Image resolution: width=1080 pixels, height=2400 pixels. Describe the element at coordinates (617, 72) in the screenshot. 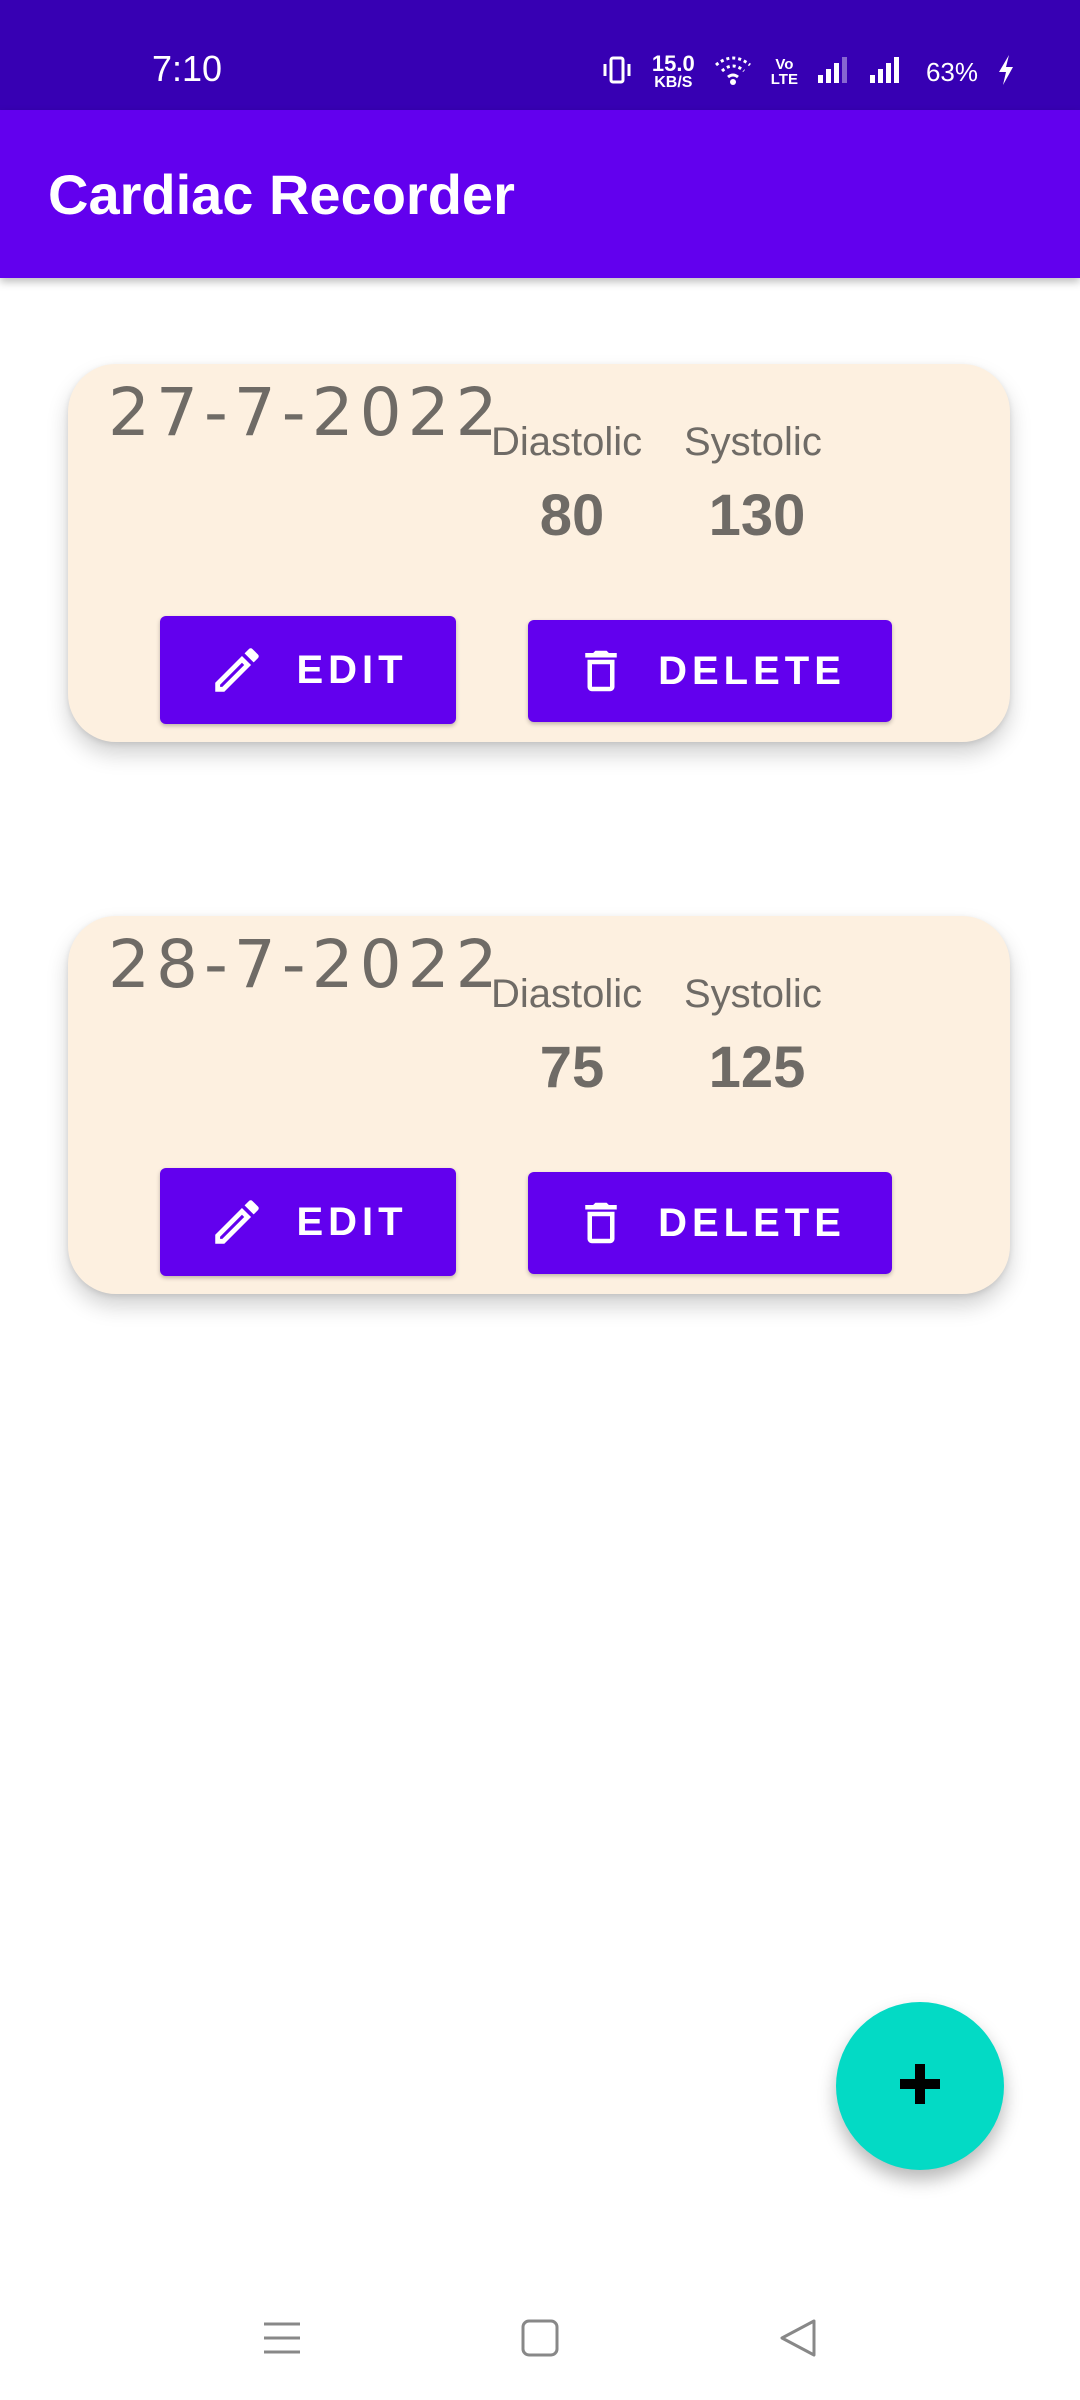

I see `vibrate-icon` at that location.